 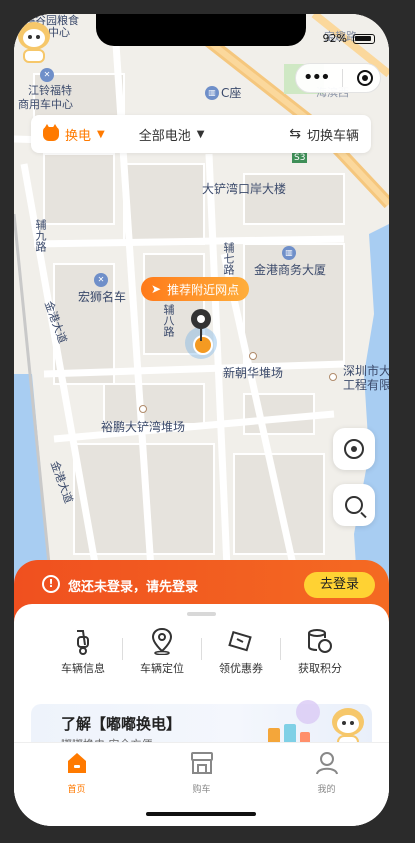 I want to click on camera-notch, so click(x=201, y=30).